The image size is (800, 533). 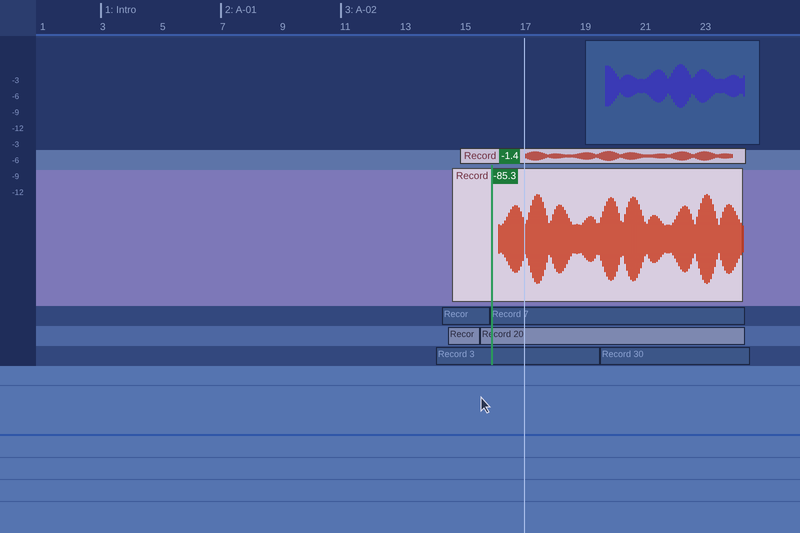 I want to click on audio-clip, so click(x=672, y=92).